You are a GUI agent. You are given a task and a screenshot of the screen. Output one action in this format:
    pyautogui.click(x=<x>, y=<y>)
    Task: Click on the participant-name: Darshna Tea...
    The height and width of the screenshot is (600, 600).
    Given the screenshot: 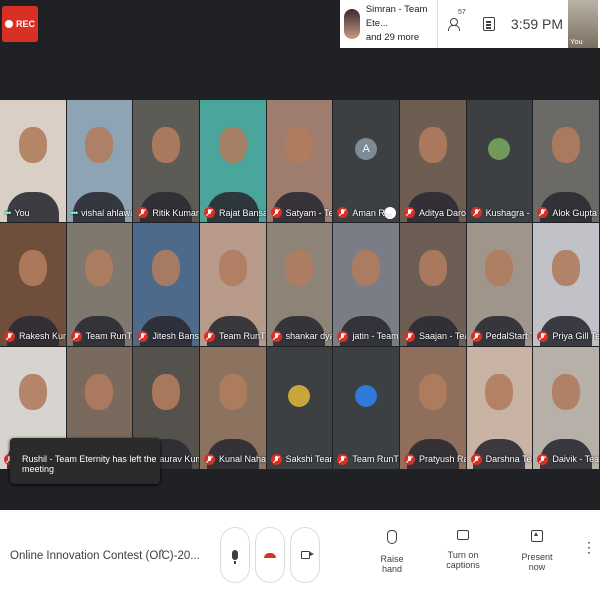 What is the action you would take?
    pyautogui.click(x=509, y=459)
    